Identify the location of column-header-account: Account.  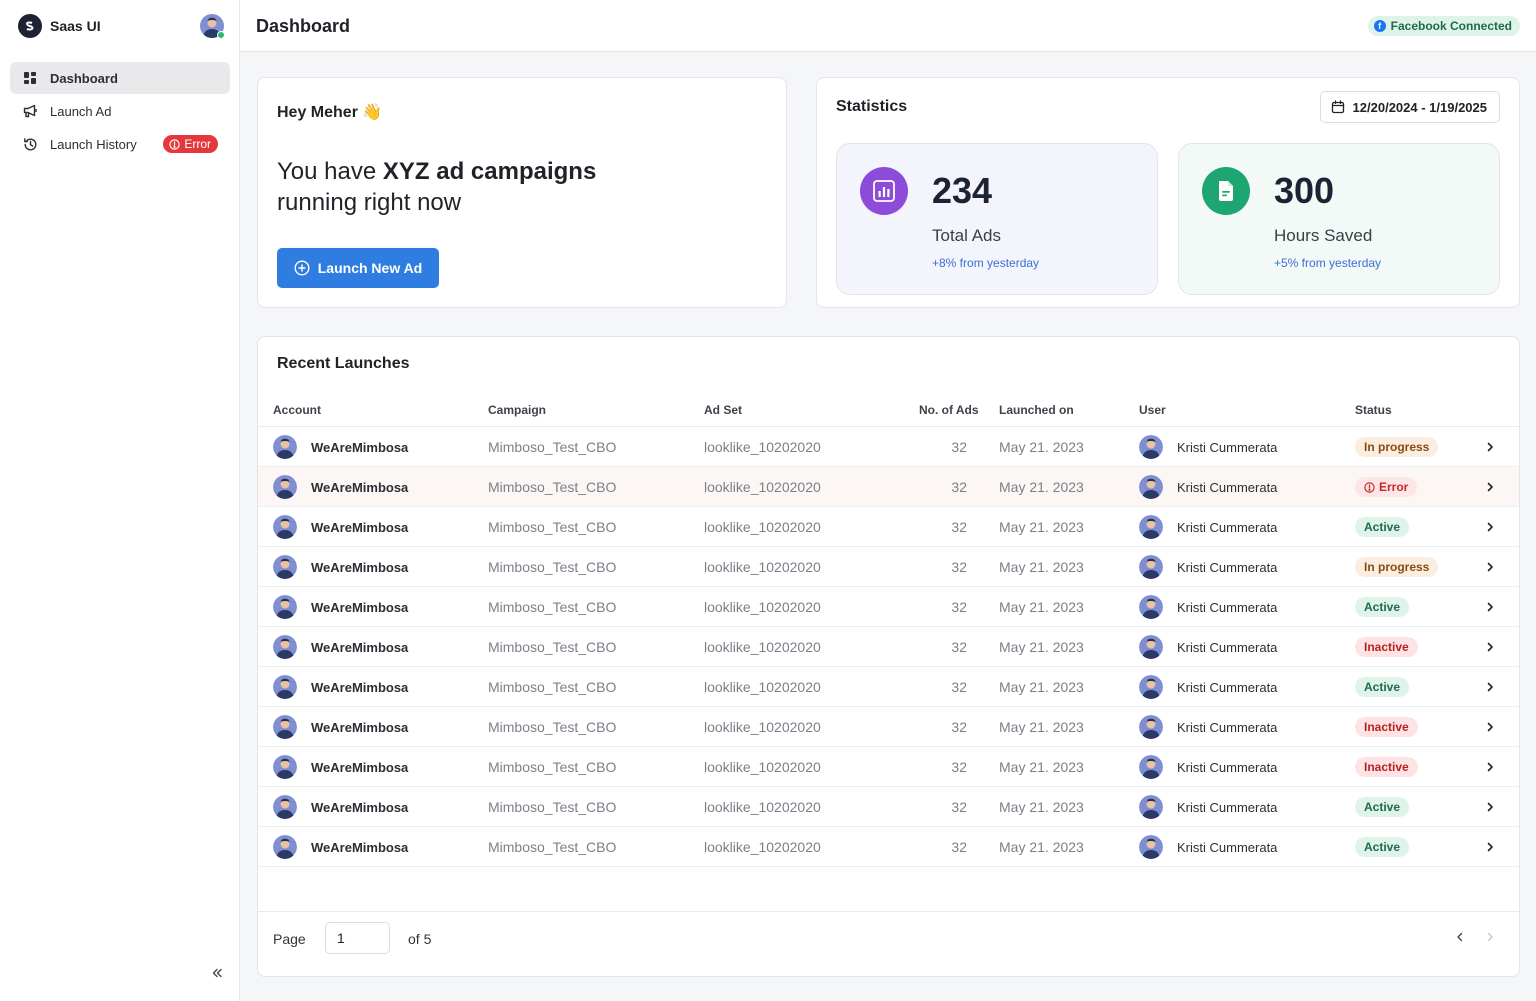
(297, 410).